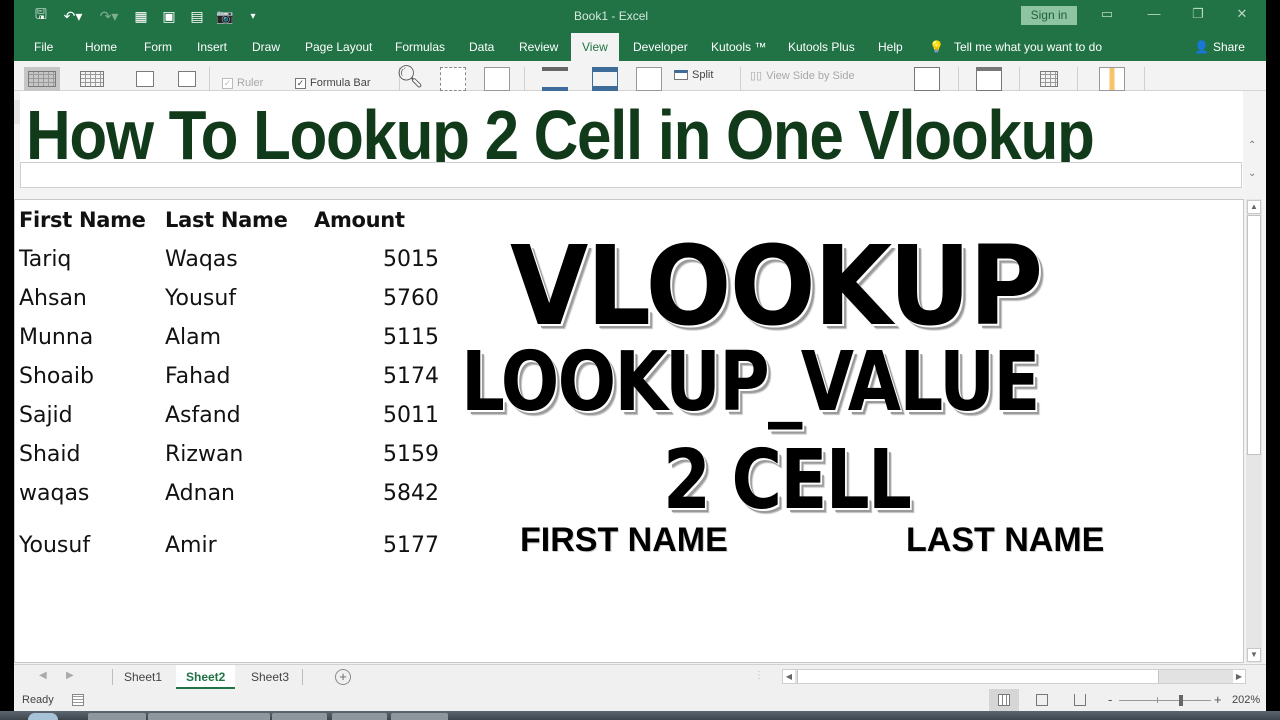 Image resolution: width=1280 pixels, height=720 pixels. Describe the element at coordinates (595, 47) in the screenshot. I see `tab-view: View` at that location.